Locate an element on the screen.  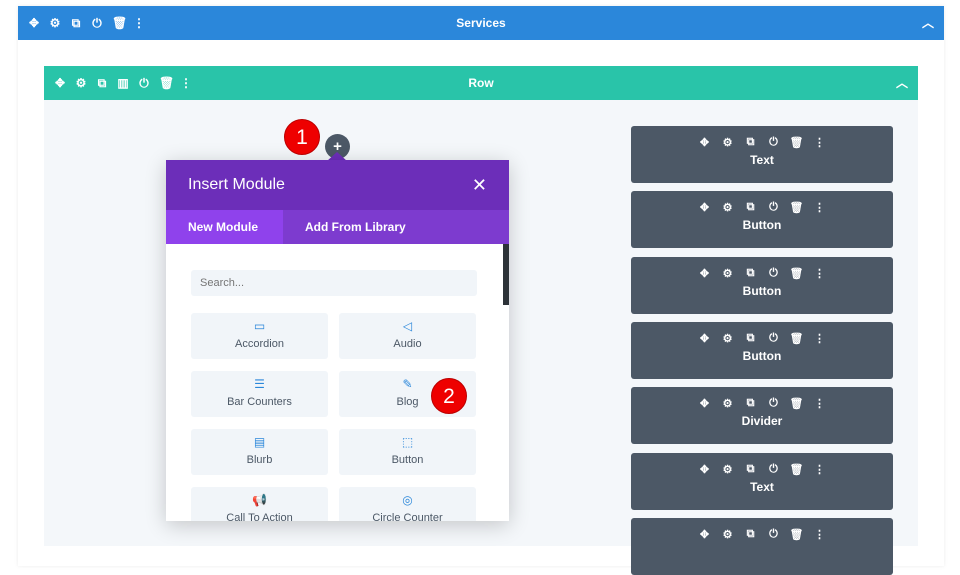
close-icon: ✕ is located at coordinates (479, 185).